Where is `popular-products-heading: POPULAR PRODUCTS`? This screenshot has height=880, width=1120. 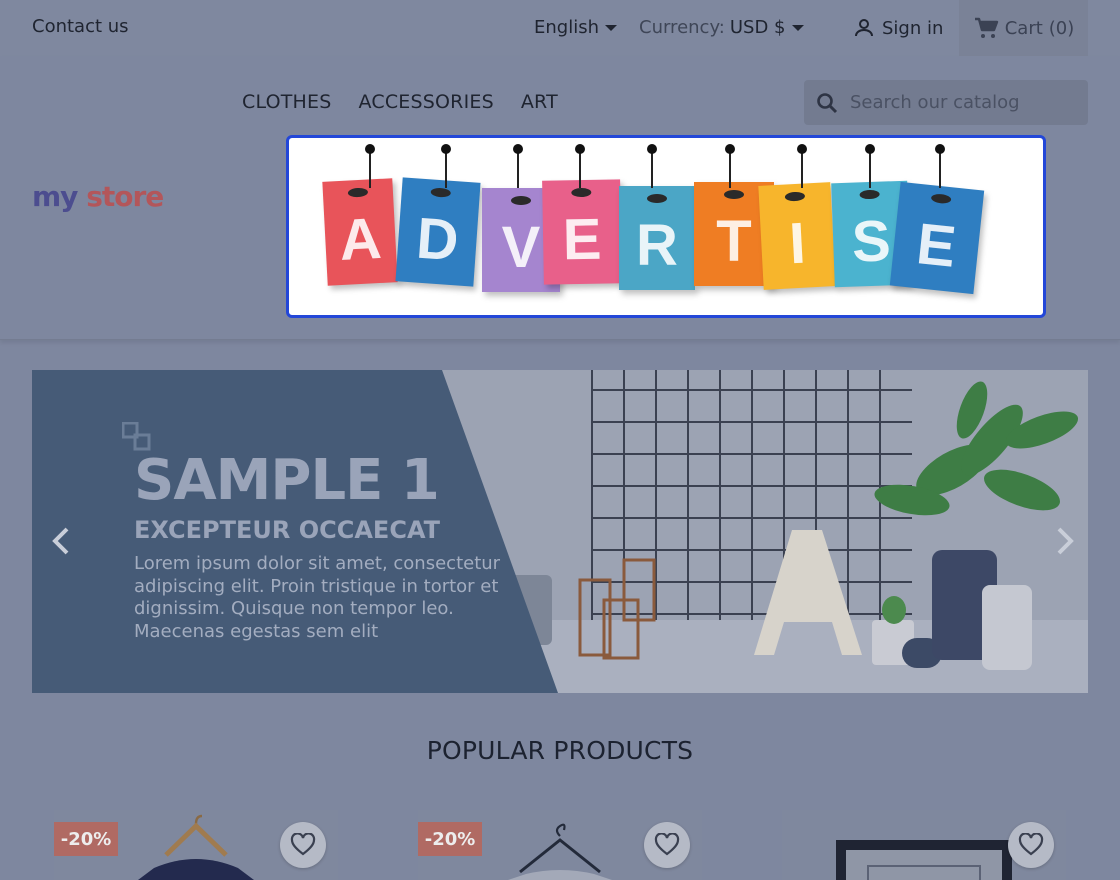 popular-products-heading: POPULAR PRODUCTS is located at coordinates (560, 750).